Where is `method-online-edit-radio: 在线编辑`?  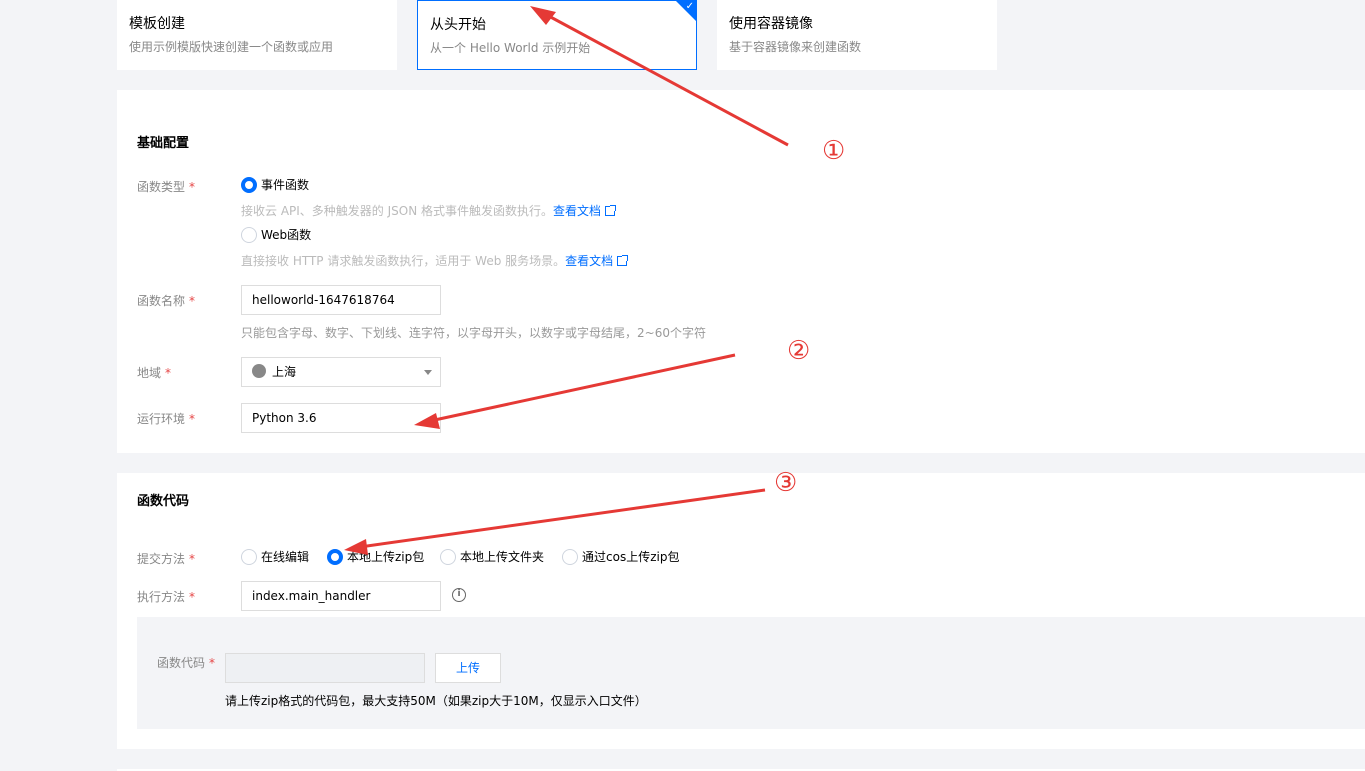
method-online-edit-radio: 在线编辑 is located at coordinates (275, 556).